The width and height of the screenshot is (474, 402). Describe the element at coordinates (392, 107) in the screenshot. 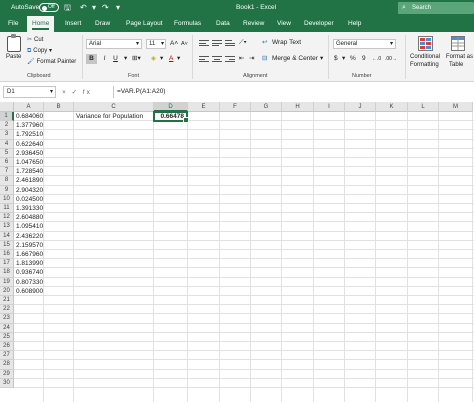

I see `column-header-k: K` at that location.